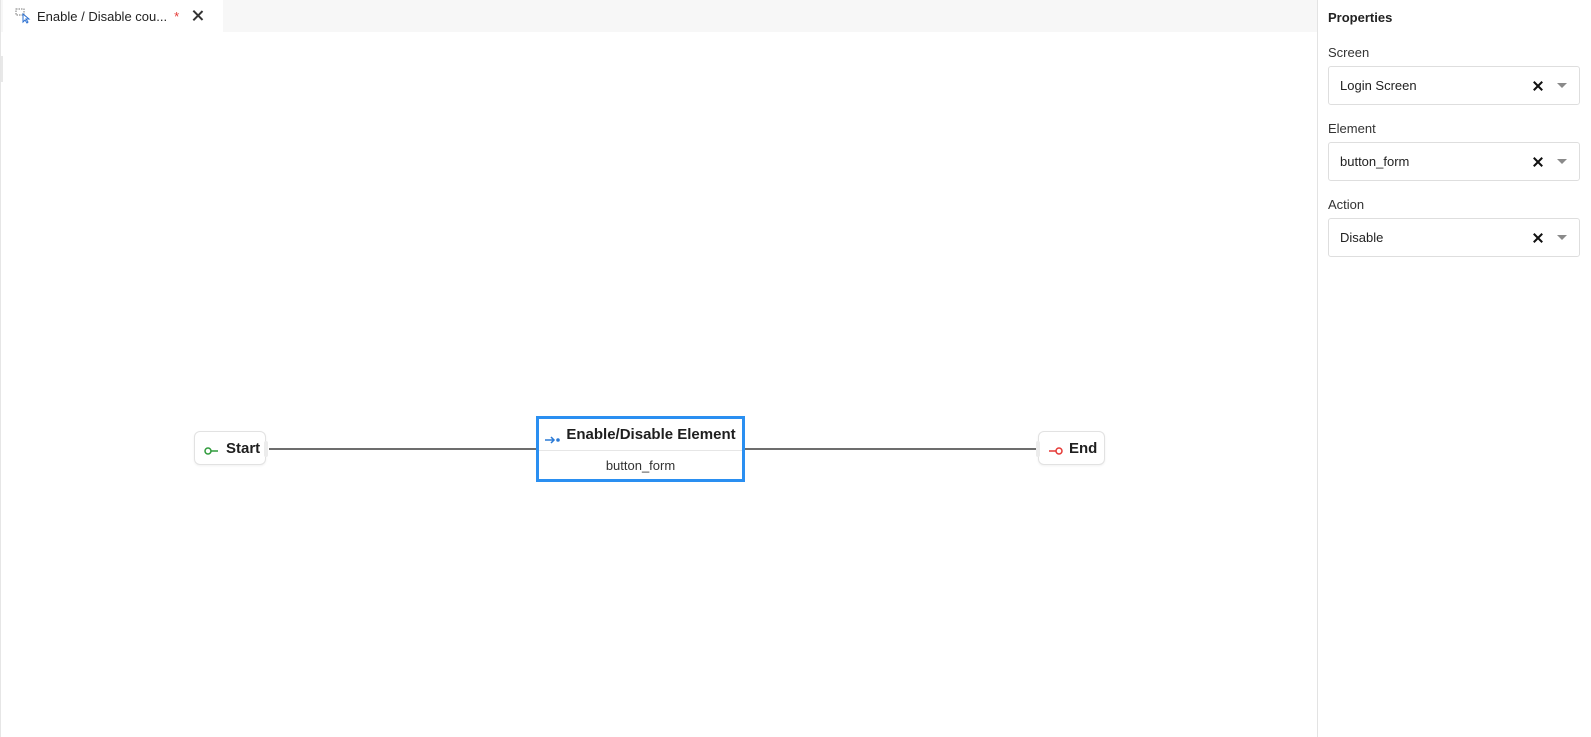  I want to click on element-label: Element, so click(1352, 128).